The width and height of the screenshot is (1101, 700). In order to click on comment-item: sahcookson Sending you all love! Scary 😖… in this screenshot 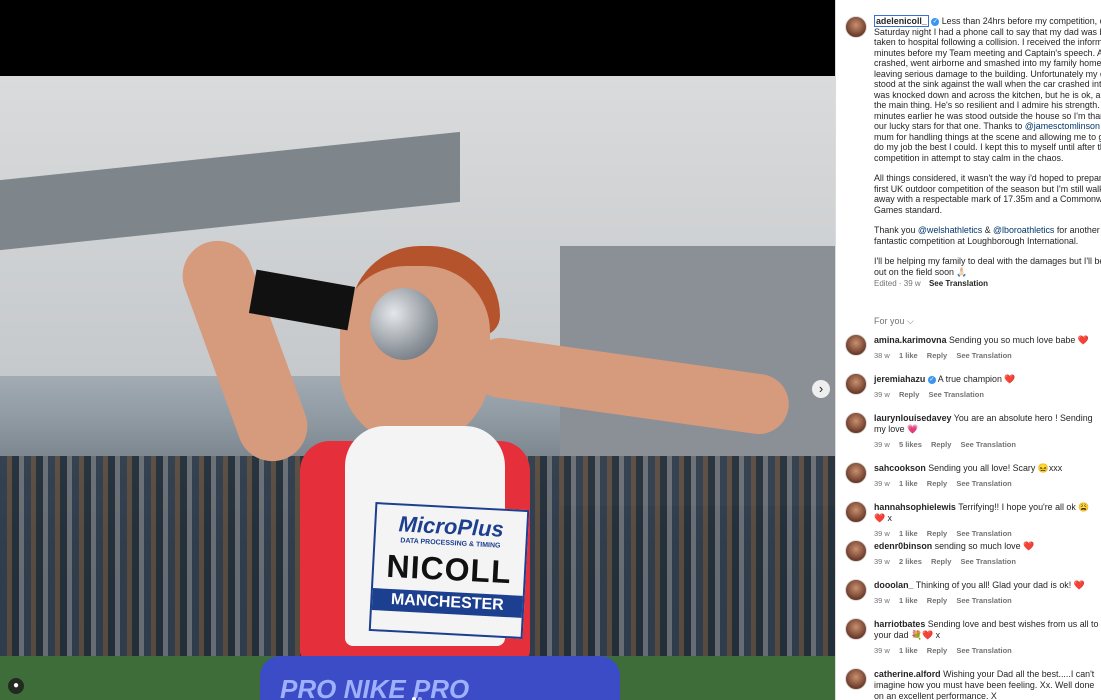, I will do `click(986, 476)`.